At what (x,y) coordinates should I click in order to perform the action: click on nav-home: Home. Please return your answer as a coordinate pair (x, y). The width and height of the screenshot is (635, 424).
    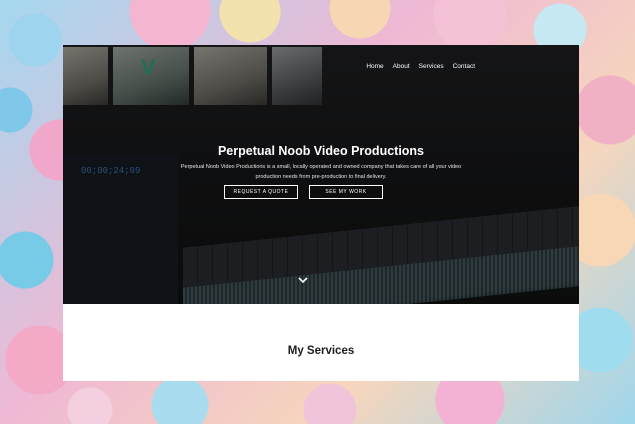
    Looking at the image, I should click on (374, 66).